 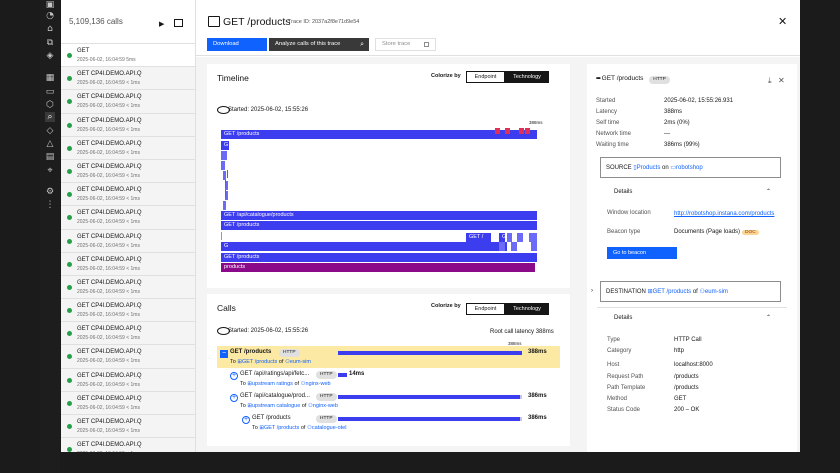 What do you see at coordinates (781, 80) in the screenshot?
I see `close-sidebar-icon: ✕` at bounding box center [781, 80].